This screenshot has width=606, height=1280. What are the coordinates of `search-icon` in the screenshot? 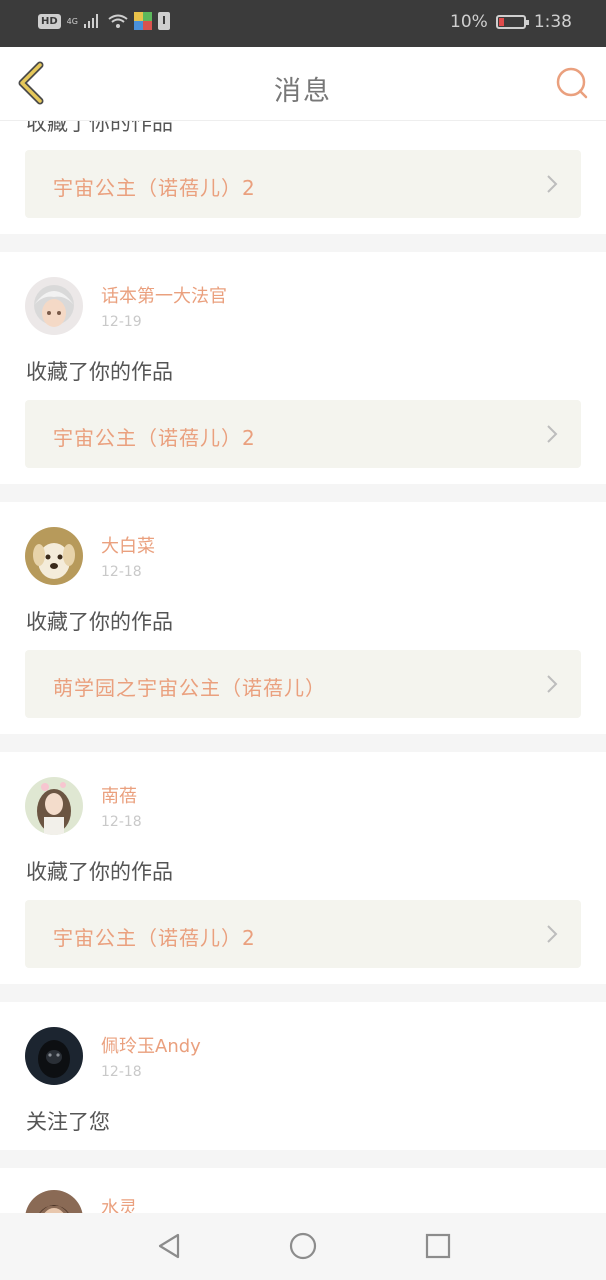 It's located at (572, 83).